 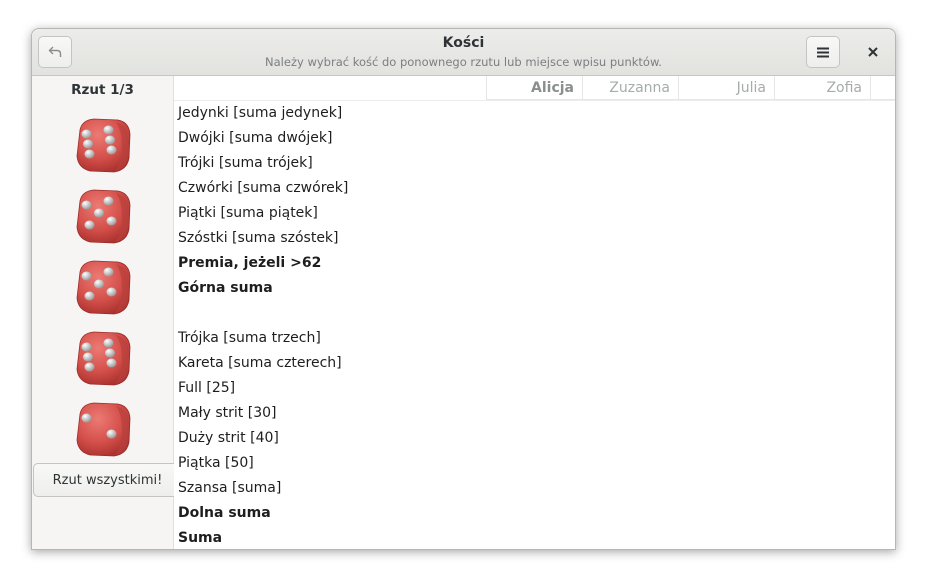 I want to click on score-category-row: Full [25], so click(x=206, y=388).